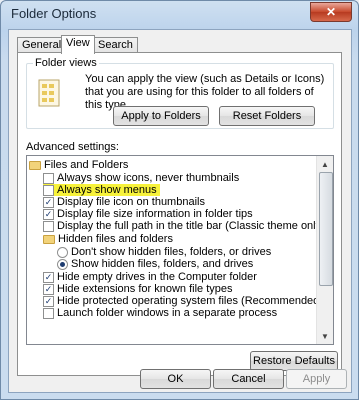 The image size is (359, 400). What do you see at coordinates (49, 93) in the screenshot?
I see `folder-views-icon` at bounding box center [49, 93].